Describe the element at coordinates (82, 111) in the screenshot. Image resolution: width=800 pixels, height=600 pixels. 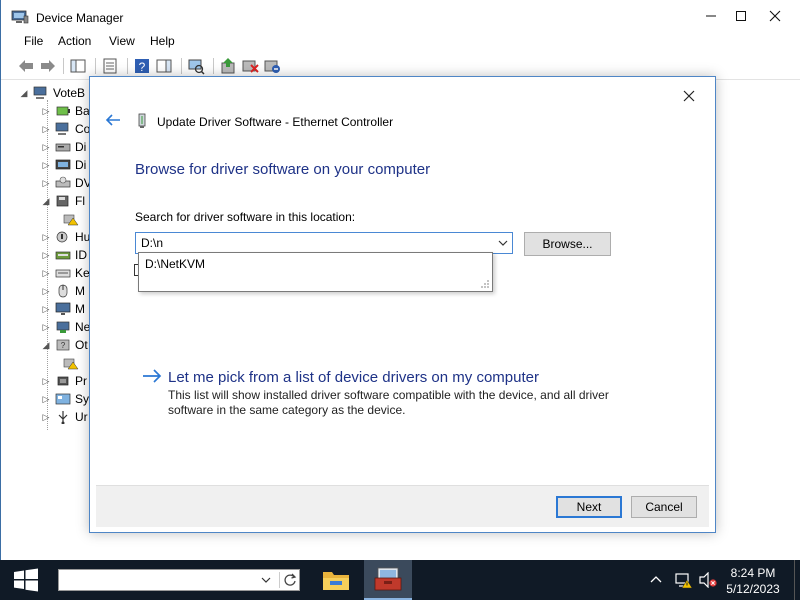
I see `tree-item-label: Ba` at that location.